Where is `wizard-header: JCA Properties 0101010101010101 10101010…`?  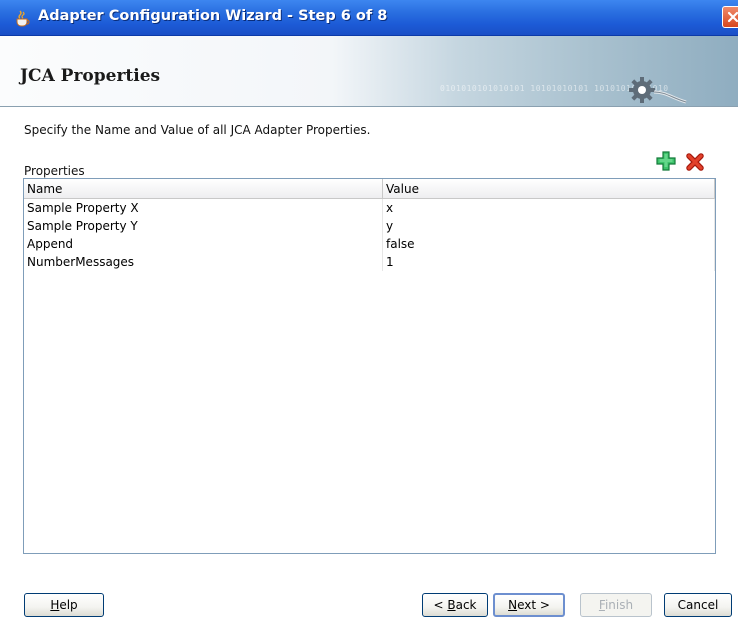 wizard-header: JCA Properties 0101010101010101 10101010… is located at coordinates (369, 71).